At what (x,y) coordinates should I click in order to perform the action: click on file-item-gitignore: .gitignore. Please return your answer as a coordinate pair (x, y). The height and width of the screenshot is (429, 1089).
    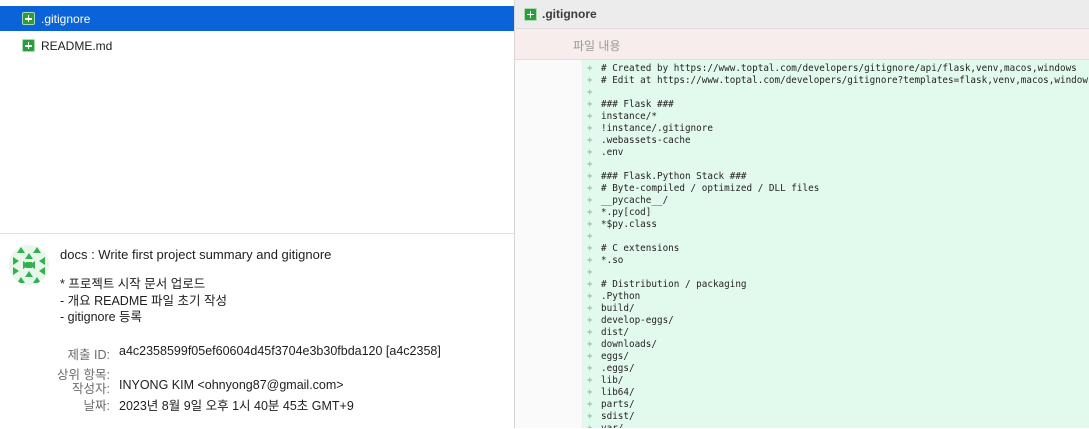
    Looking at the image, I should click on (257, 18).